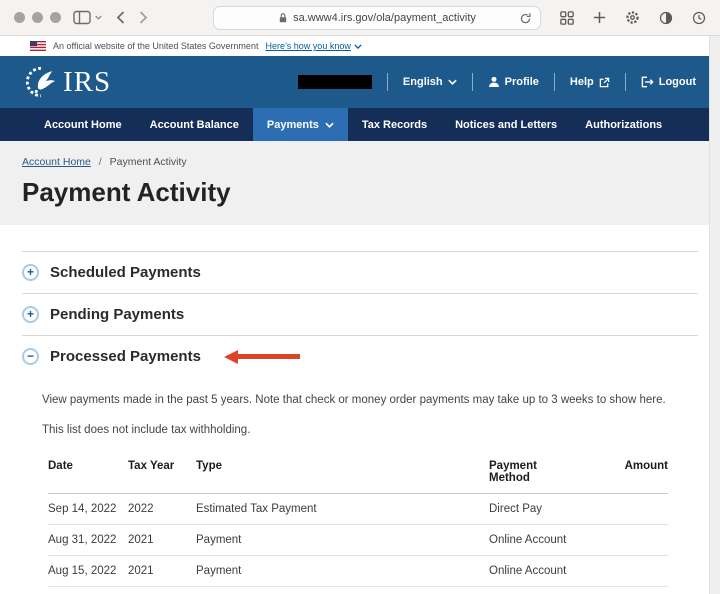  What do you see at coordinates (623, 124) in the screenshot?
I see `nav-authorizations: Authorizations` at bounding box center [623, 124].